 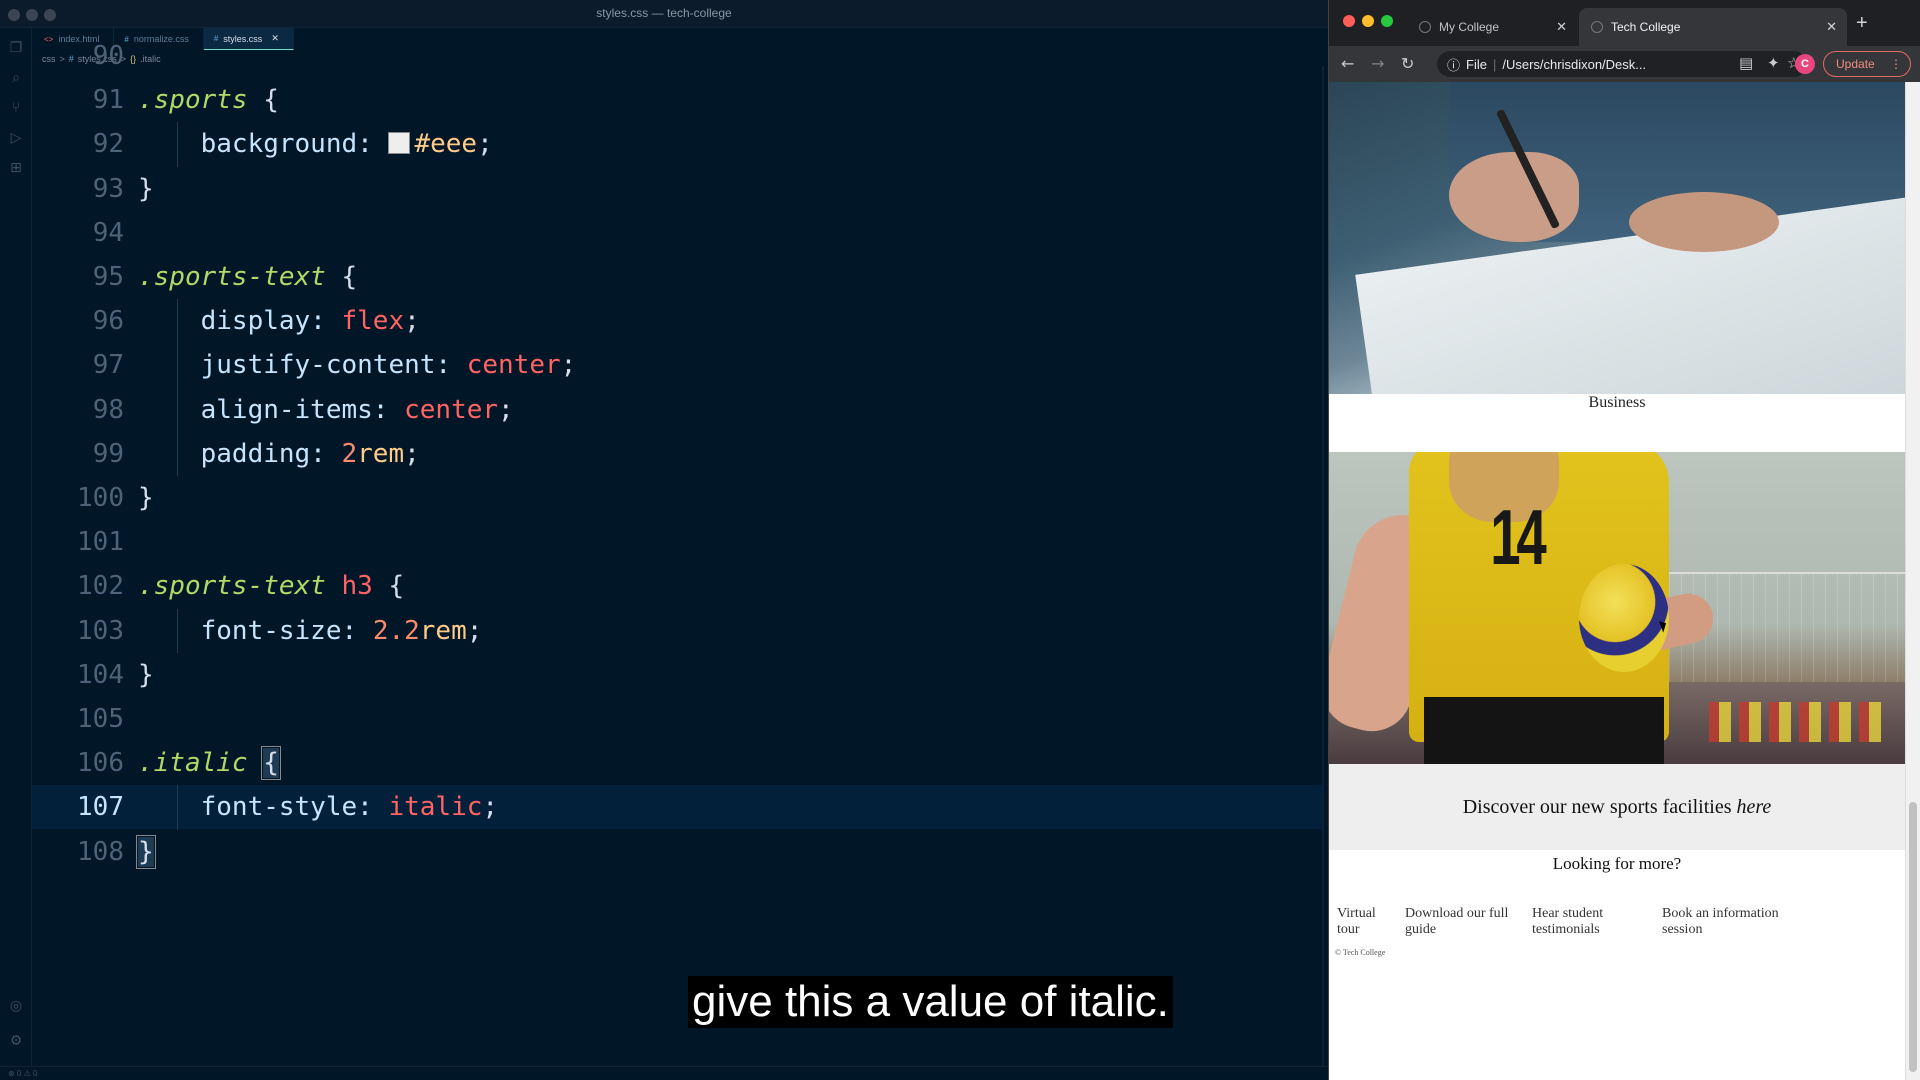 I want to click on new-tab-button: +, so click(x=1862, y=23).